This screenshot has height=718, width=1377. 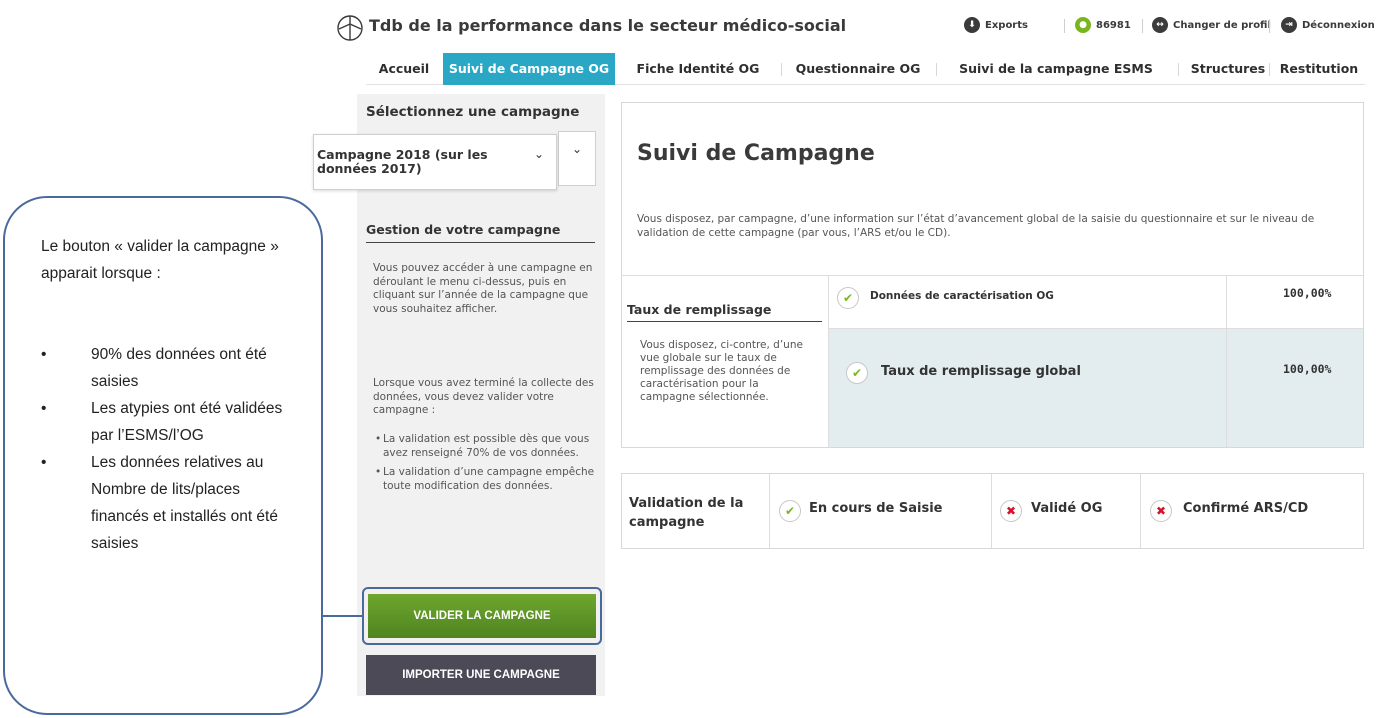 What do you see at coordinates (1067, 508) in the screenshot?
I see `status-validated-og: Validé OG` at bounding box center [1067, 508].